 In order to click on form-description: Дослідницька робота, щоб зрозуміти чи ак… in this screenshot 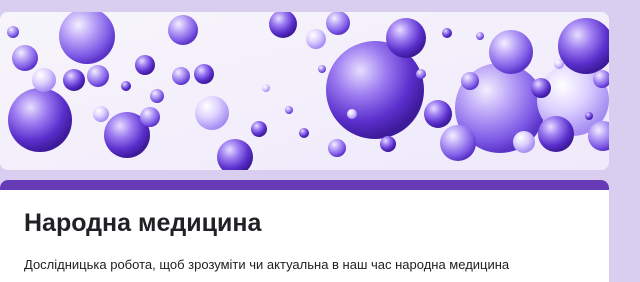, I will do `click(267, 264)`.